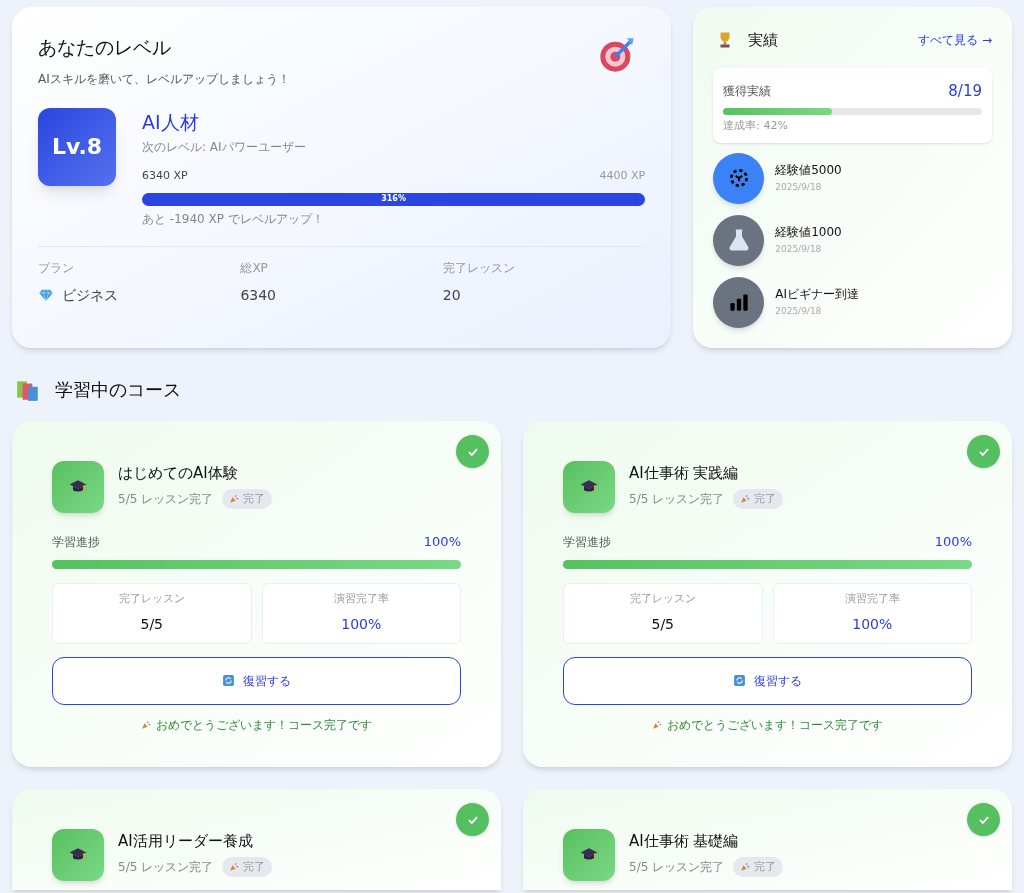 This screenshot has width=1024, height=893. What do you see at coordinates (186, 841) in the screenshot?
I see `course-title: AI活用リーダー養成` at bounding box center [186, 841].